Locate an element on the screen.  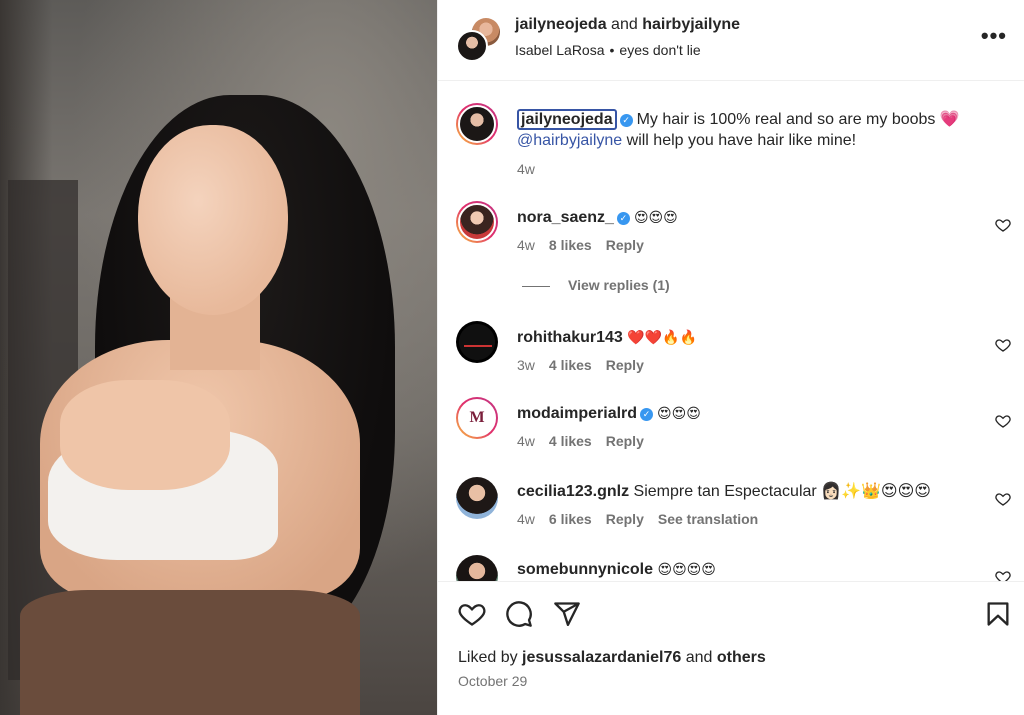
comment-meta: 4w 4 likes Reply is located at coordinates (587, 441).